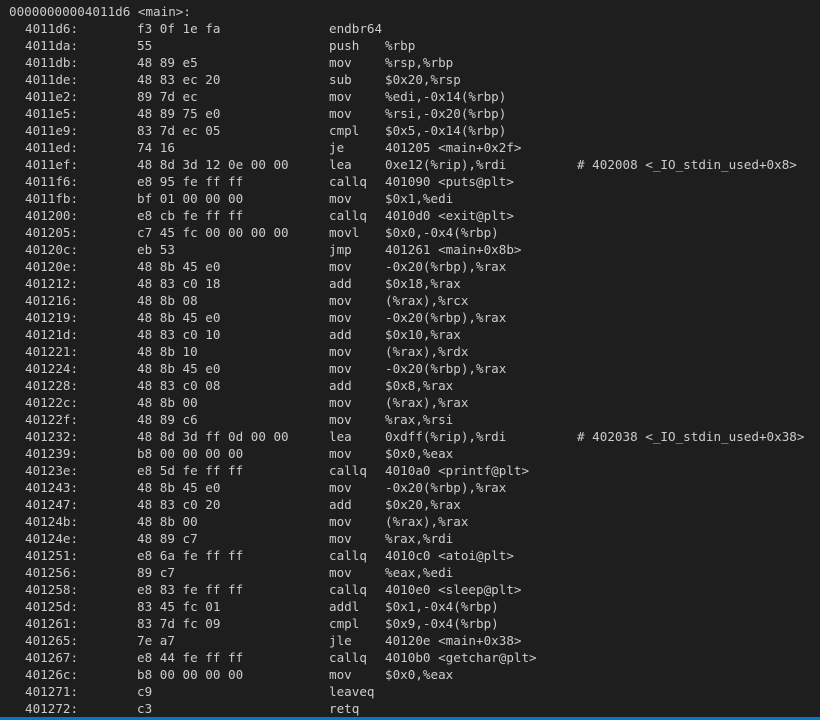 Image resolution: width=820 pixels, height=720 pixels. Describe the element at coordinates (190, 589) in the screenshot. I see `instruction-bytes: e8 83 fe ff ff` at that location.